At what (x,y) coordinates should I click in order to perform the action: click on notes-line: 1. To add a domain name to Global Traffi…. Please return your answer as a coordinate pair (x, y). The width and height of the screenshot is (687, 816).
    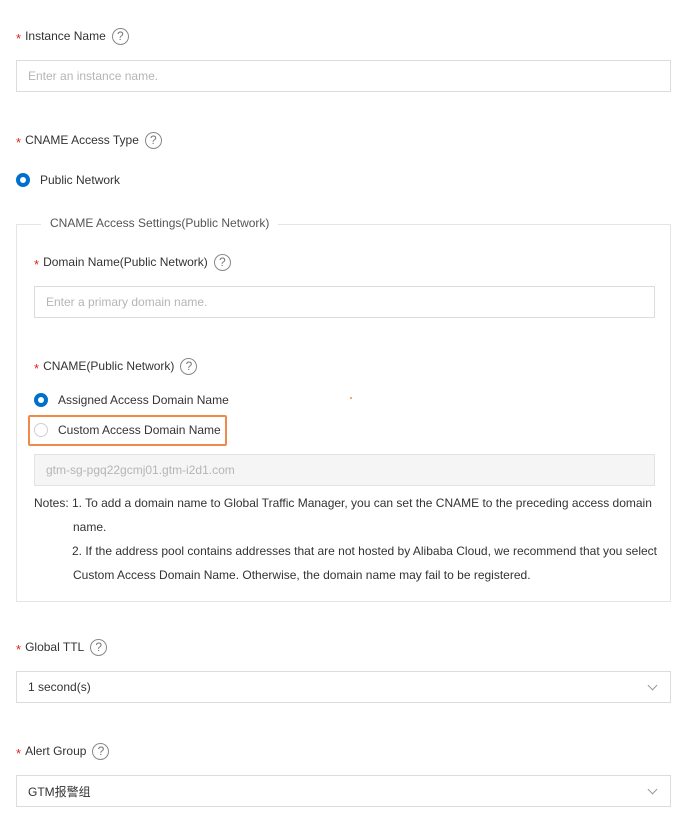
    Looking at the image, I should click on (362, 503).